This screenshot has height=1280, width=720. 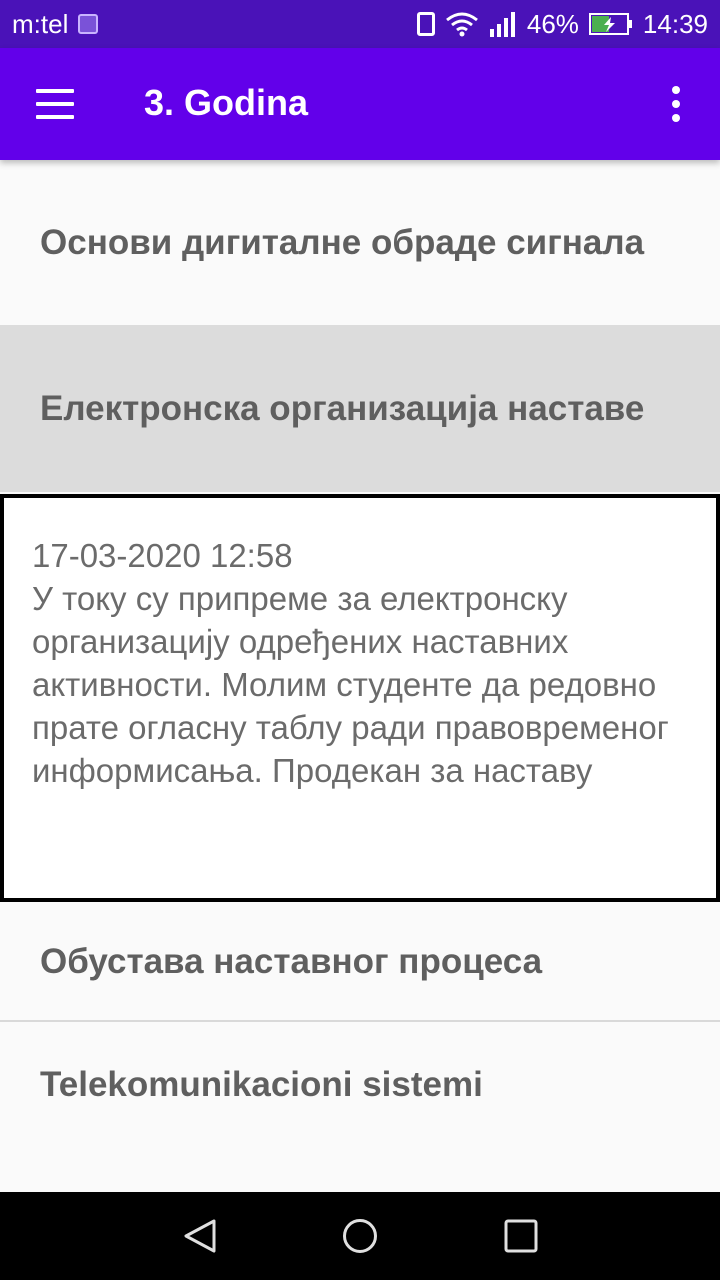 What do you see at coordinates (291, 961) in the screenshot?
I see `course-title: Обустава наставног процеса` at bounding box center [291, 961].